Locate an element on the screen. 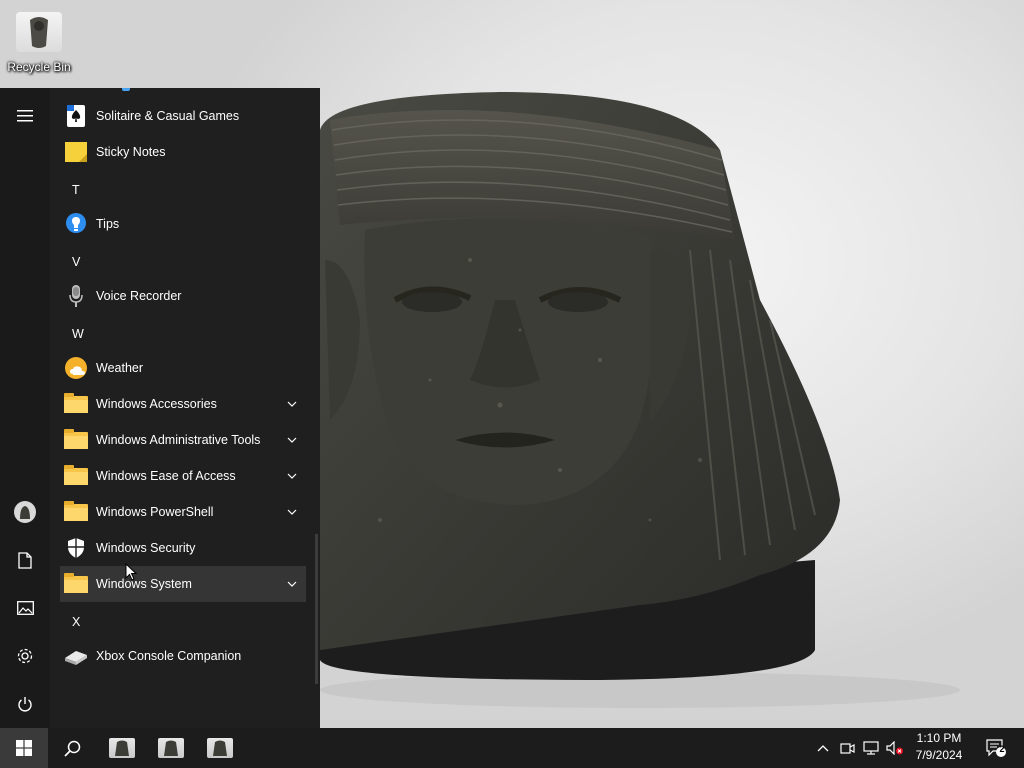 Image resolution: width=1024 pixels, height=768 pixels. app-sticky-notes: Sticky Notes is located at coordinates (183, 152).